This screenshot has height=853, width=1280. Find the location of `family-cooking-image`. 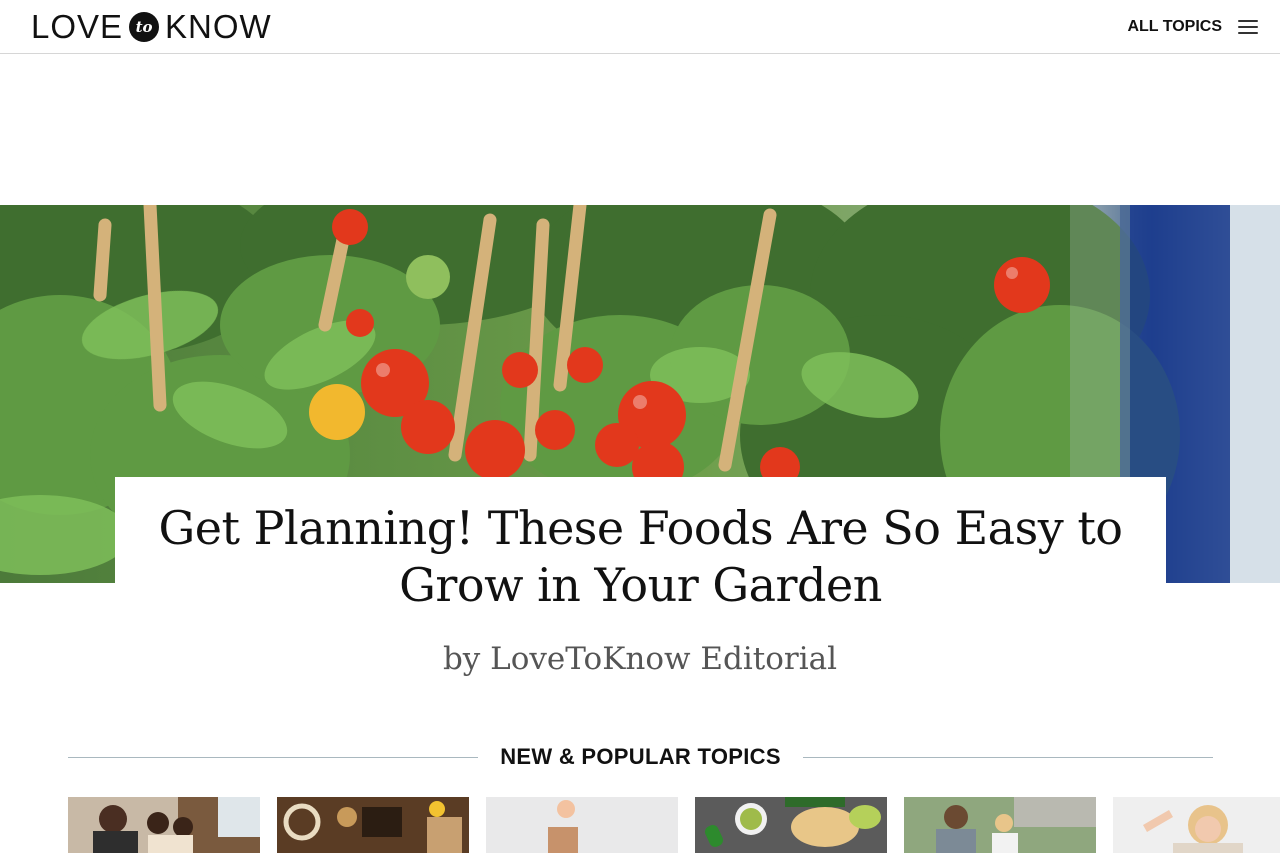

family-cooking-image is located at coordinates (164, 825).